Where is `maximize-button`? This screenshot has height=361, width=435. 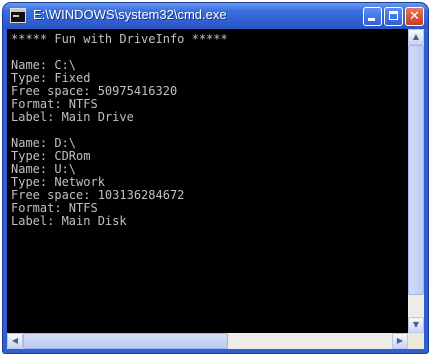
maximize-button is located at coordinates (393, 16).